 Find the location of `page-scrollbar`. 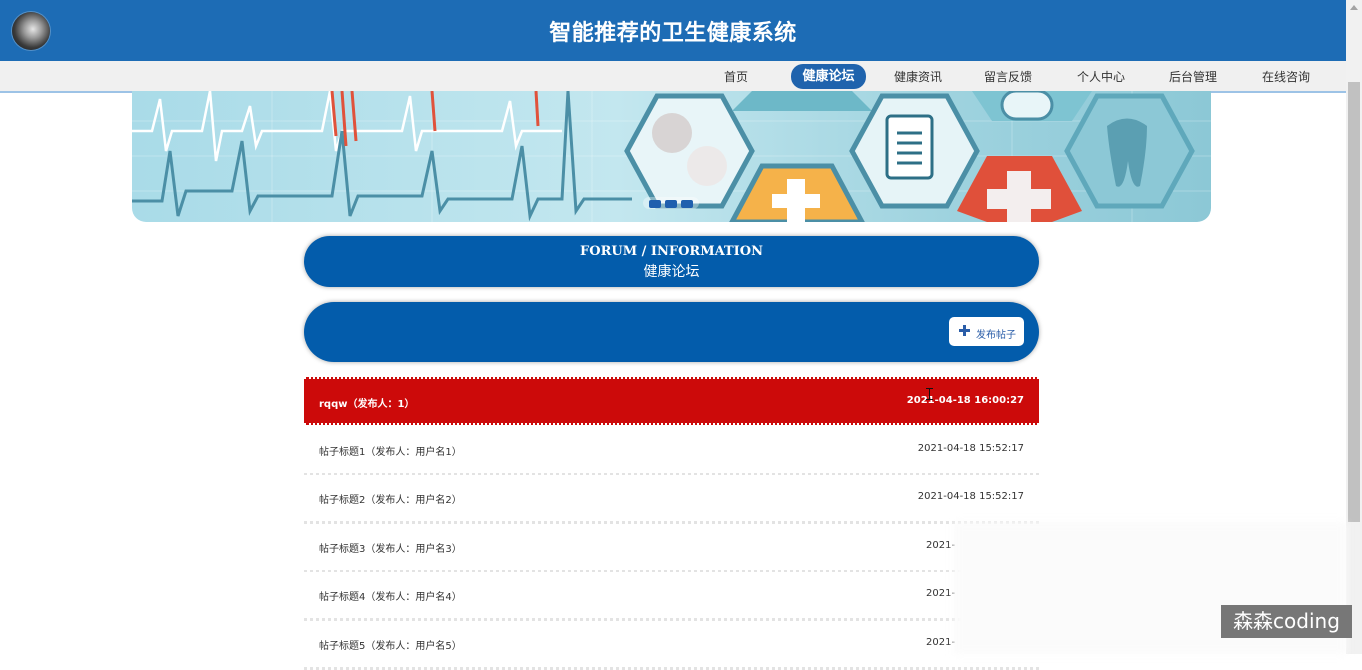

page-scrollbar is located at coordinates (1354, 327).